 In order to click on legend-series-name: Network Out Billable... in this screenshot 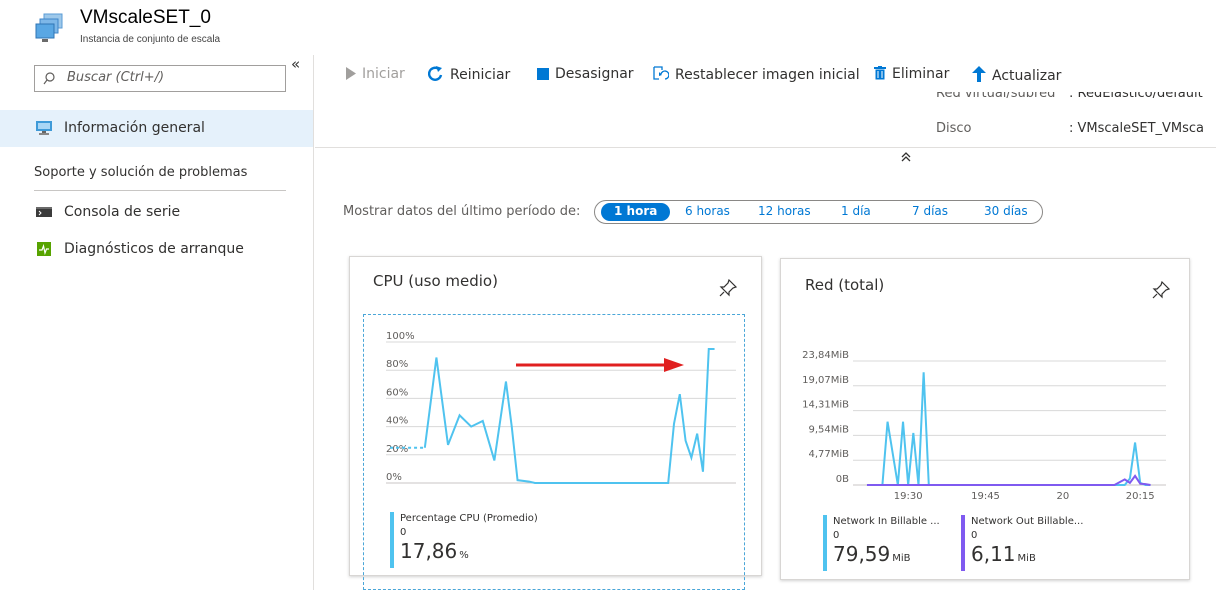, I will do `click(1027, 521)`.